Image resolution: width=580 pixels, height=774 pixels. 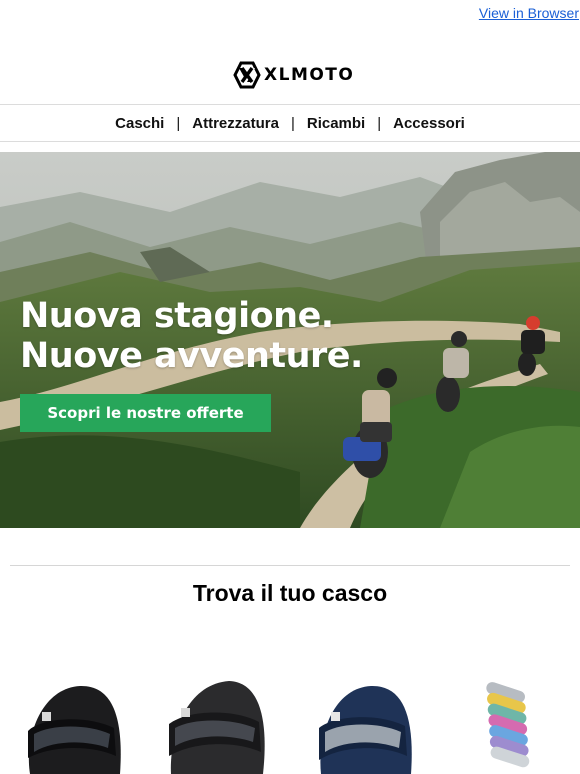 What do you see at coordinates (235, 123) in the screenshot?
I see `nav-item-attrezzatura: Attrezzatura` at bounding box center [235, 123].